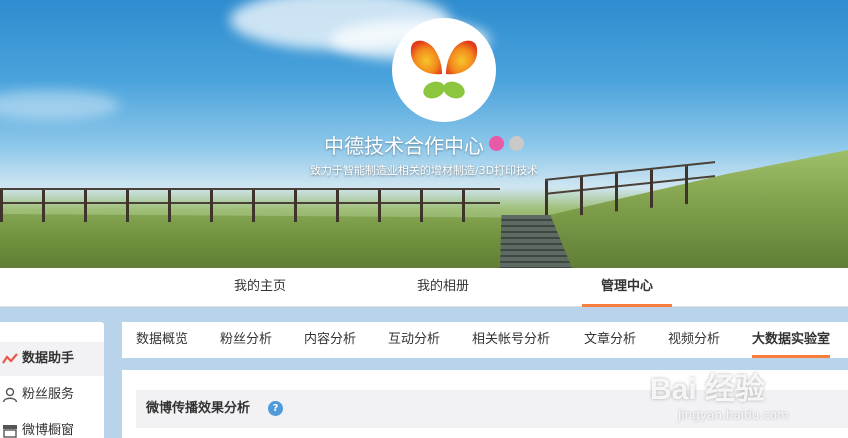  I want to click on tab-article-analysis: 文章分析, so click(610, 340).